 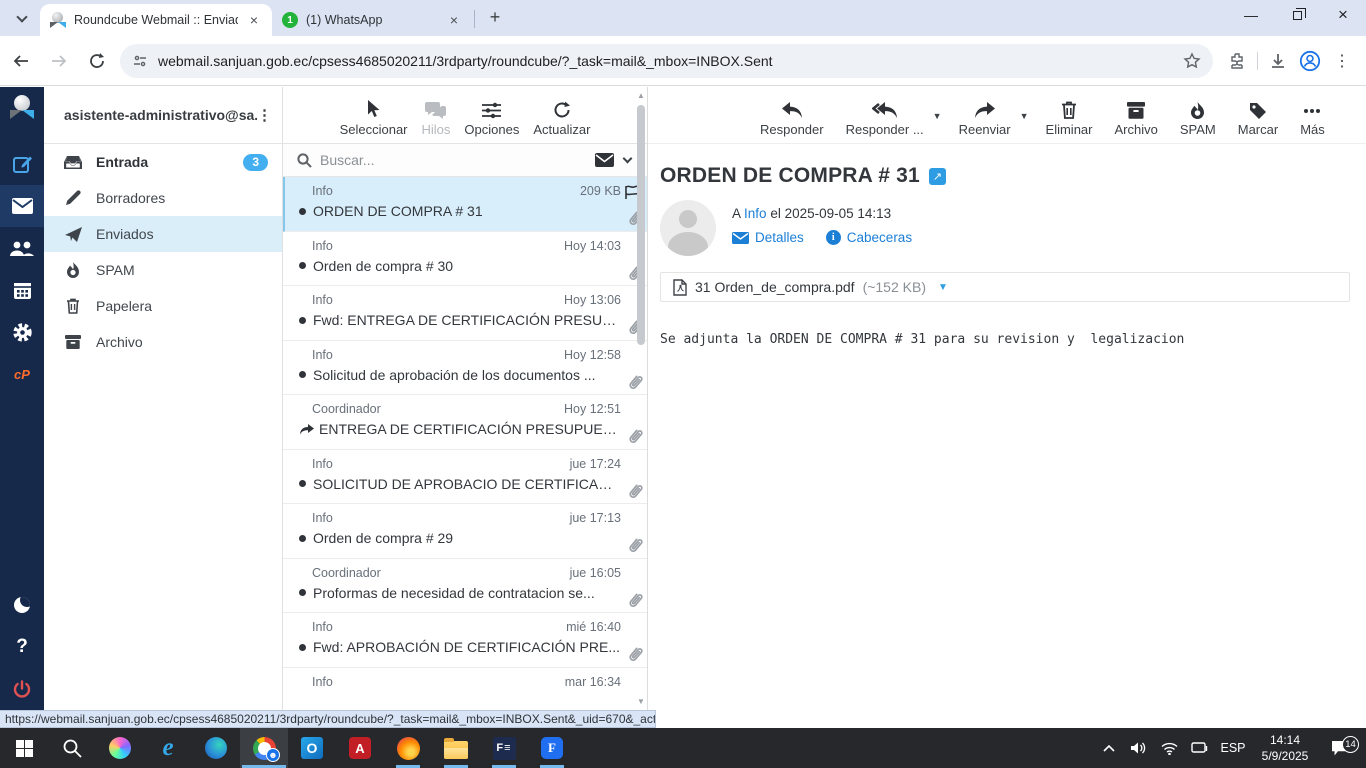 I want to click on mail-nav-icon, so click(x=22, y=206).